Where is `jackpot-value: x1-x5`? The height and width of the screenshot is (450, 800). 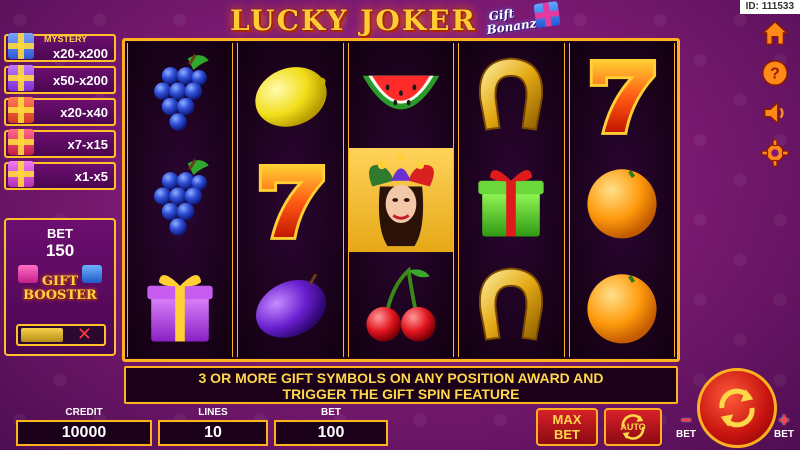 jackpot-value: x1-x5 is located at coordinates (91, 176).